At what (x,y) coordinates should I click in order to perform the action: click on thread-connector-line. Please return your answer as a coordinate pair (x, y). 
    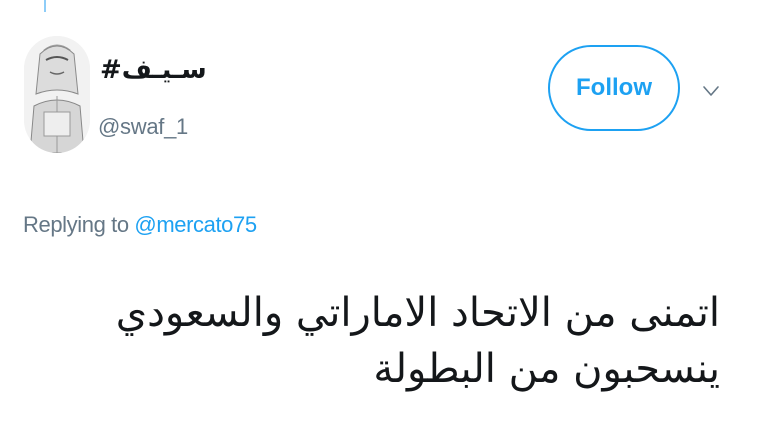
    Looking at the image, I should click on (45, 6).